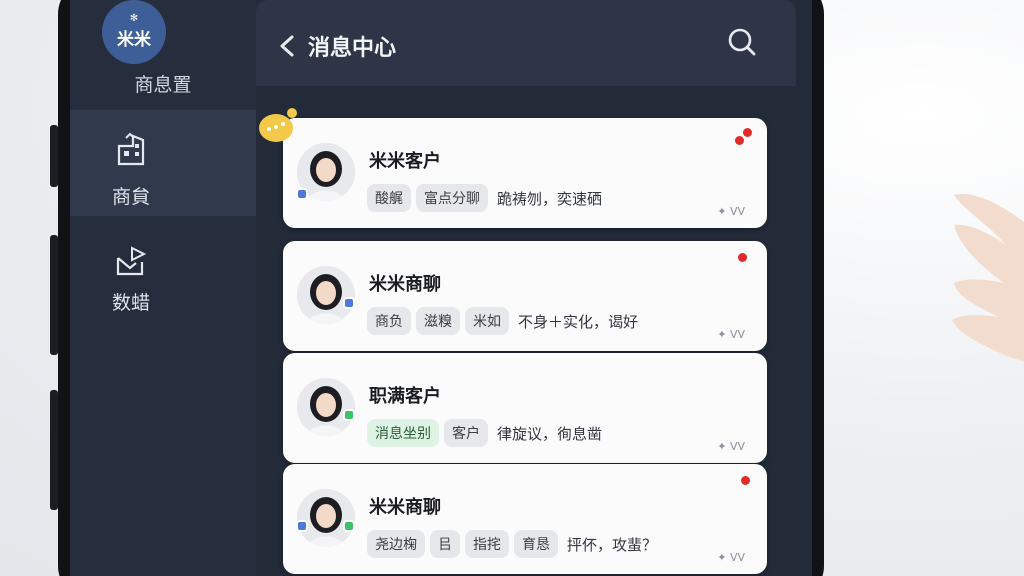 Image resolution: width=1024 pixels, height=576 pixels. Describe the element at coordinates (403, 433) in the screenshot. I see `tag: 消息坐别` at that location.